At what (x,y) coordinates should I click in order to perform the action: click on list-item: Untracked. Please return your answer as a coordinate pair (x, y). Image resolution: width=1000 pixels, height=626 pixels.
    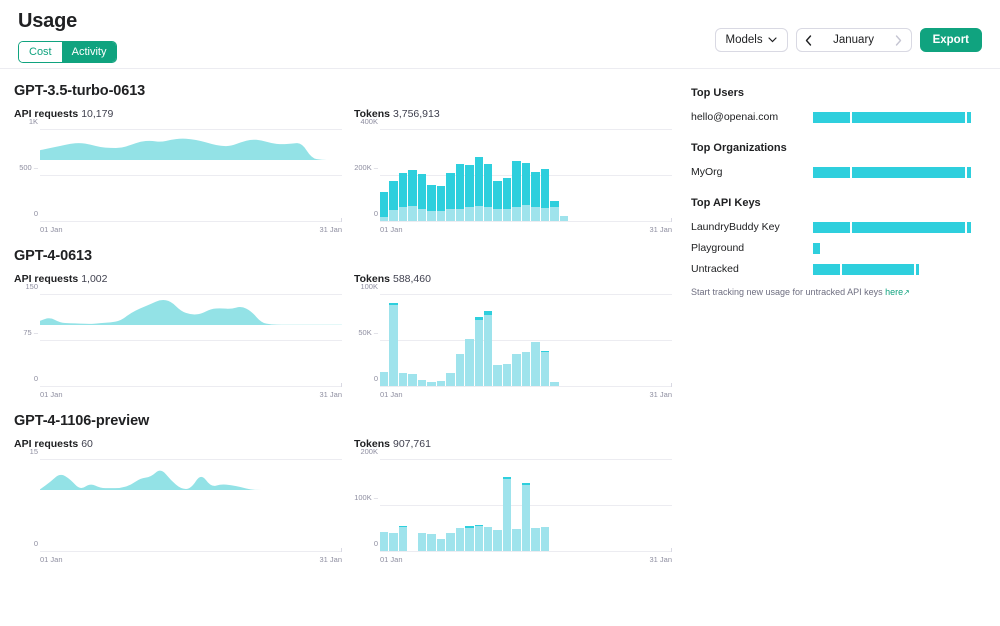
    Looking at the image, I should click on (835, 269).